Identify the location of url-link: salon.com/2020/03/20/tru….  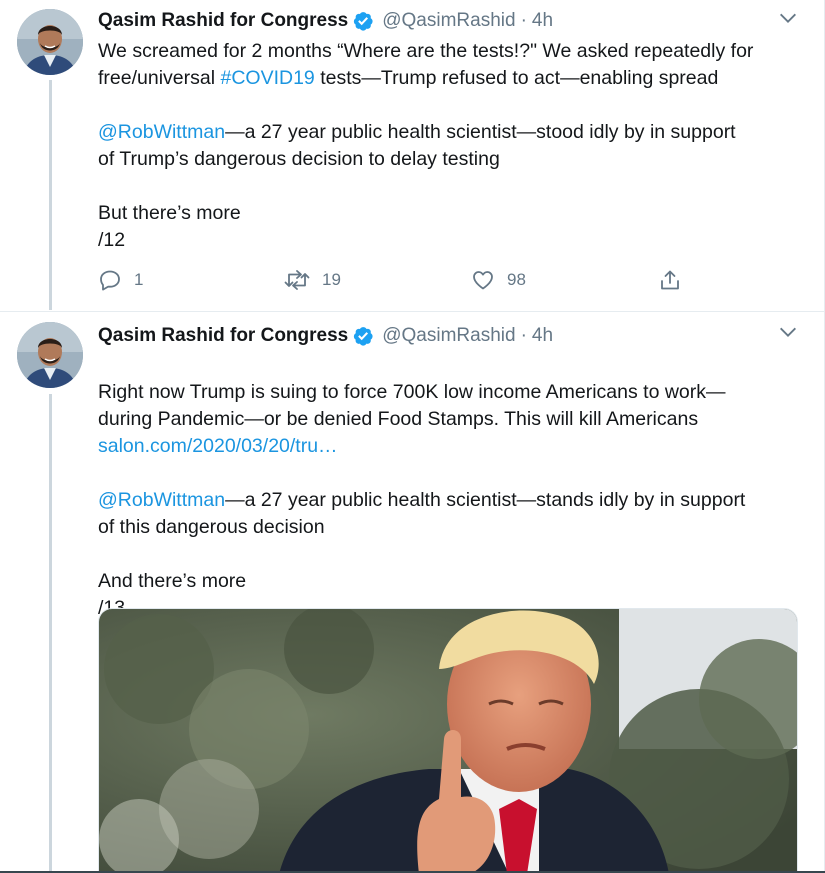
(218, 446).